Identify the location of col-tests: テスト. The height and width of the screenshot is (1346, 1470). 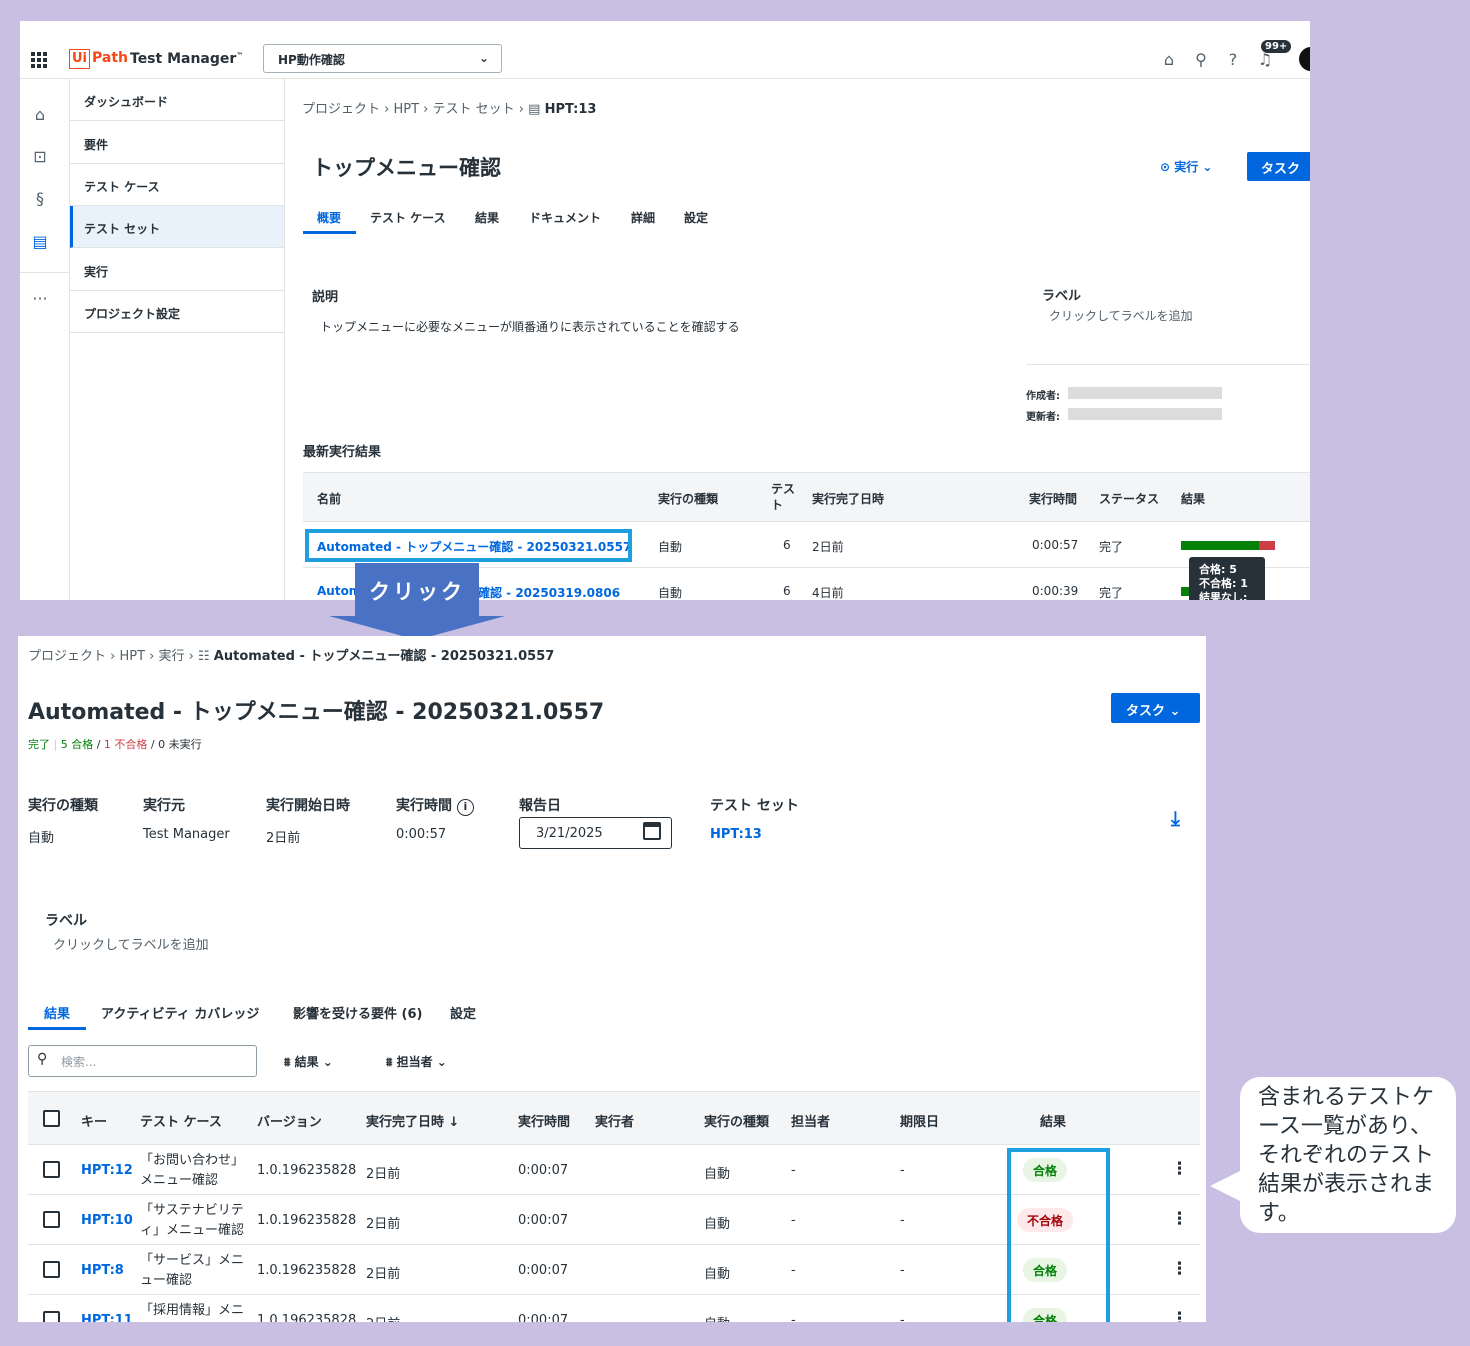
(784, 497).